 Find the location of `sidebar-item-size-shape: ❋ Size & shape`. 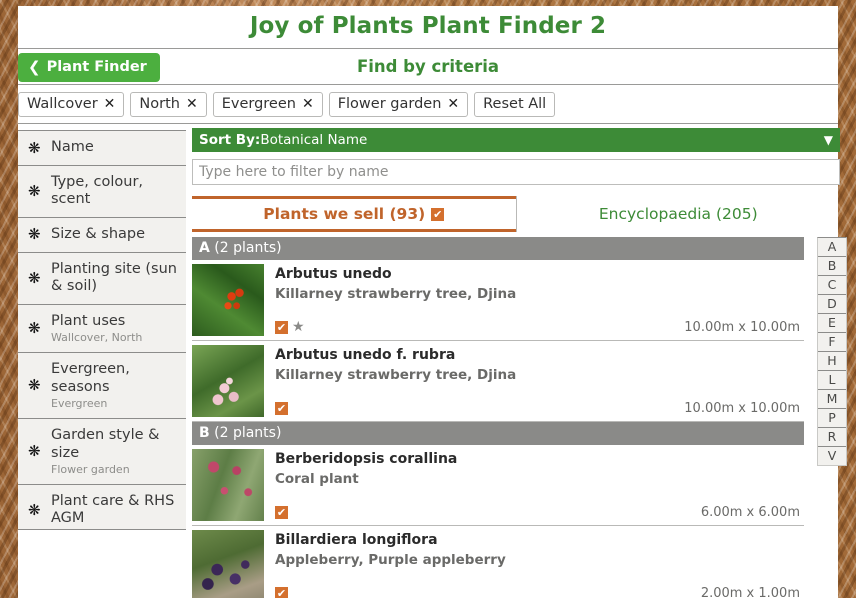

sidebar-item-size-shape: ❋ Size & shape is located at coordinates (102, 235).